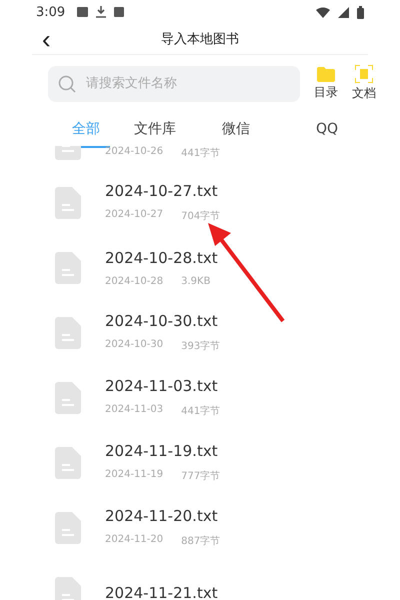 The image size is (400, 600). I want to click on file-size: 777字节, so click(200, 476).